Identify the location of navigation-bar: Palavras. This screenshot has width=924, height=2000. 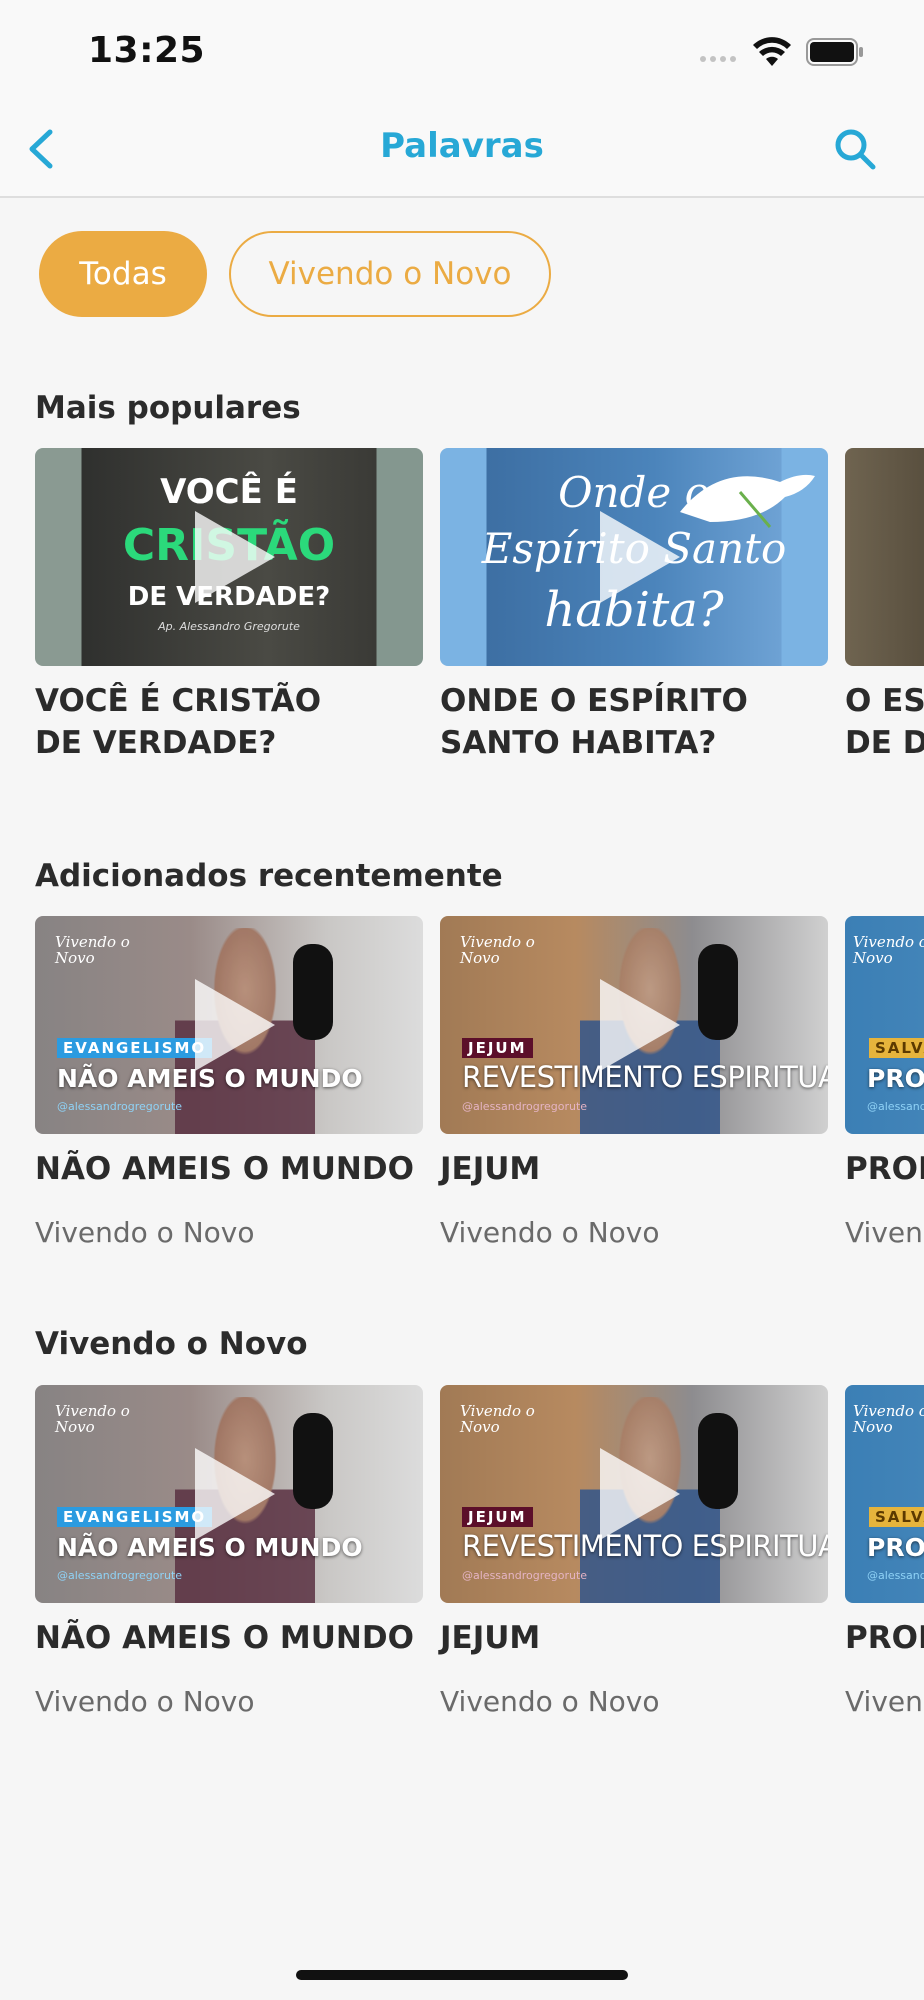
(462, 149).